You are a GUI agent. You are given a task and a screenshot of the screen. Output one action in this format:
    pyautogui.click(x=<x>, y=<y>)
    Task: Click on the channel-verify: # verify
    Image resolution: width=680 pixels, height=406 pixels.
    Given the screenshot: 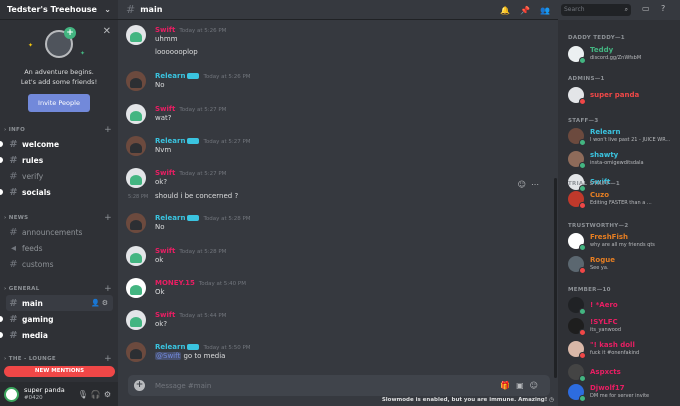 What is the action you would take?
    pyautogui.click(x=59, y=176)
    